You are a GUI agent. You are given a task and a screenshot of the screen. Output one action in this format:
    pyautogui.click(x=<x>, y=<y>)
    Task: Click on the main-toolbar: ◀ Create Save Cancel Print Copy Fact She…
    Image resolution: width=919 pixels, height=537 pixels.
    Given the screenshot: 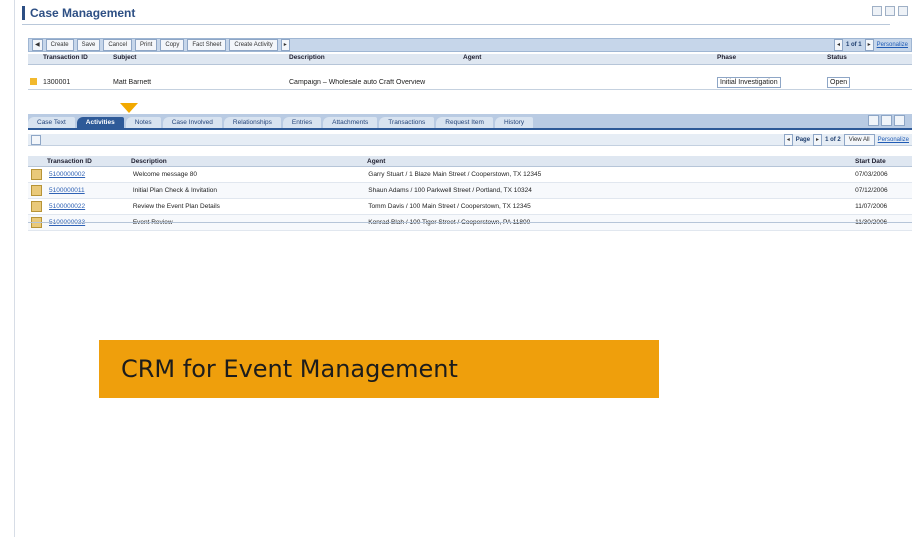 What is the action you would take?
    pyautogui.click(x=470, y=45)
    